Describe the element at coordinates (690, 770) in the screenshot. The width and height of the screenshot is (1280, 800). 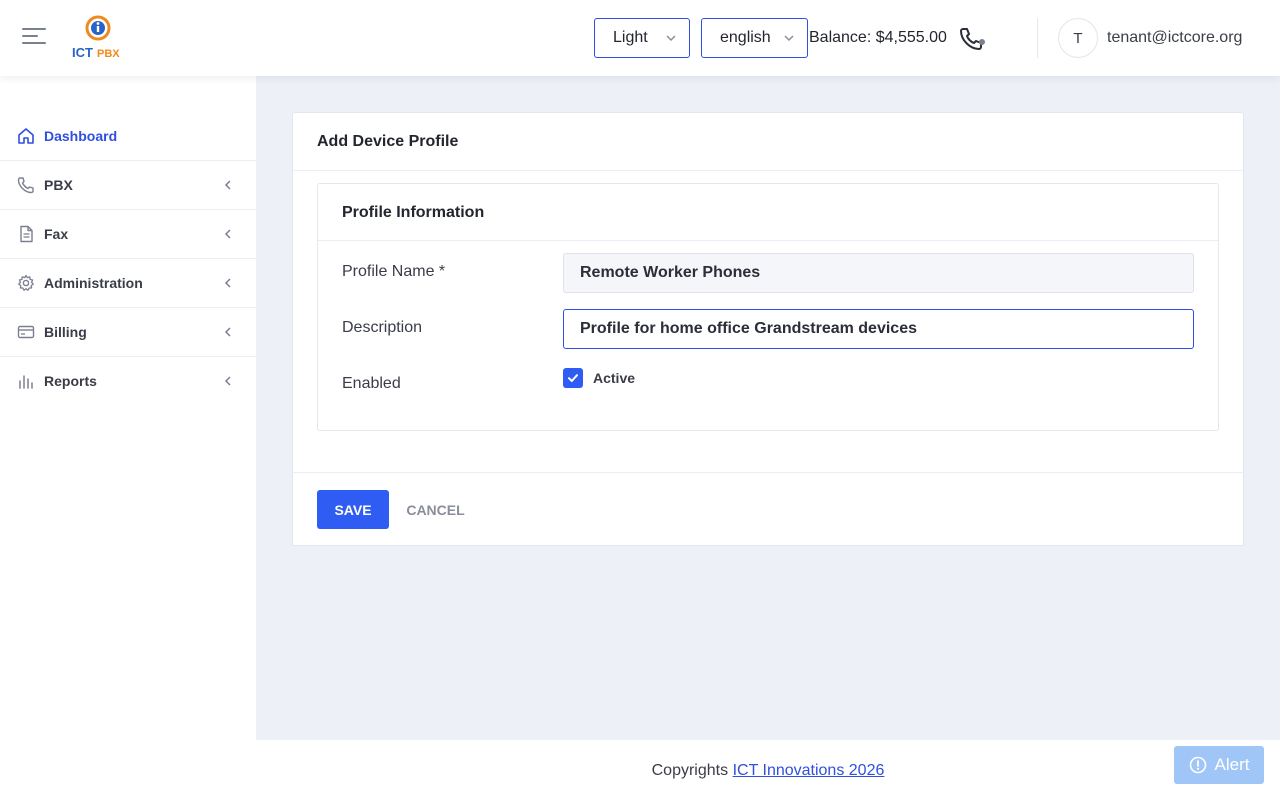
I see `copyright-prefix: Copyrights` at that location.